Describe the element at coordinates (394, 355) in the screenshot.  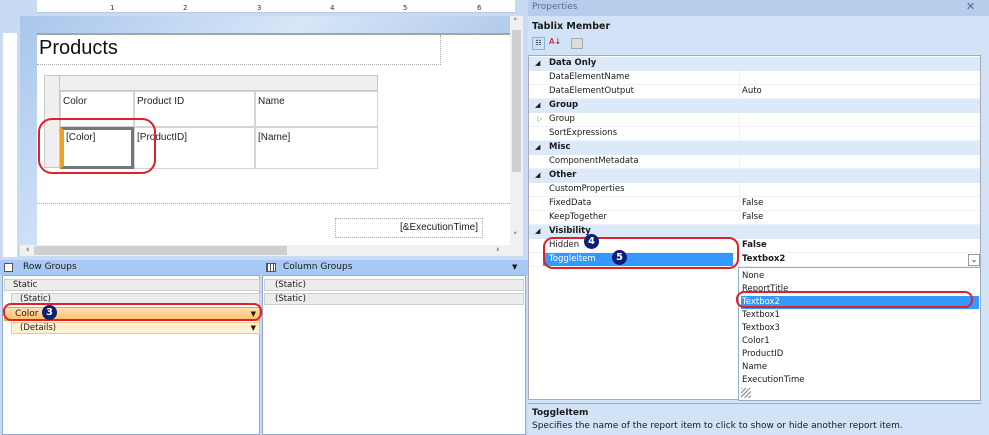
I see `column-groups-pane: (Static) (Static)` at that location.